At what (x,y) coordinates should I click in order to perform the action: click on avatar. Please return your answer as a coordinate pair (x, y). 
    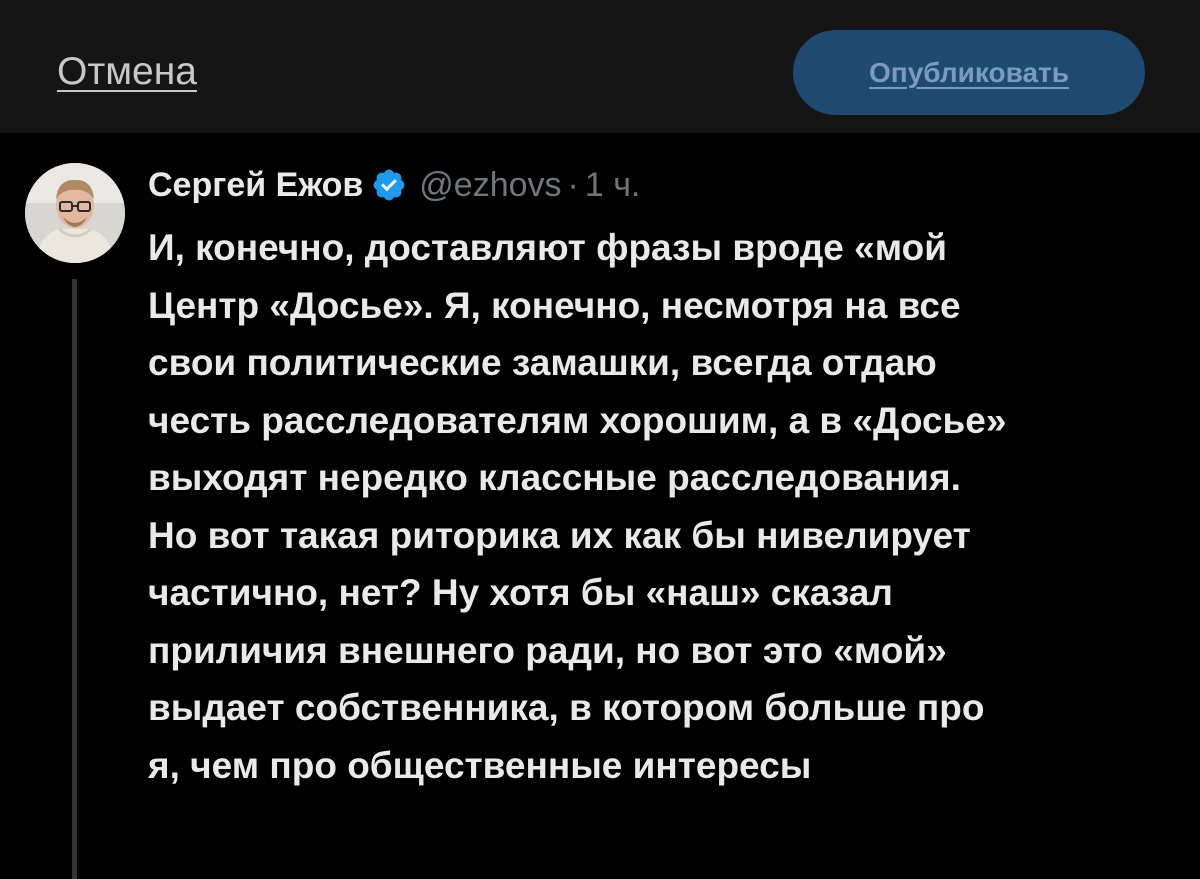
    Looking at the image, I should click on (75, 213).